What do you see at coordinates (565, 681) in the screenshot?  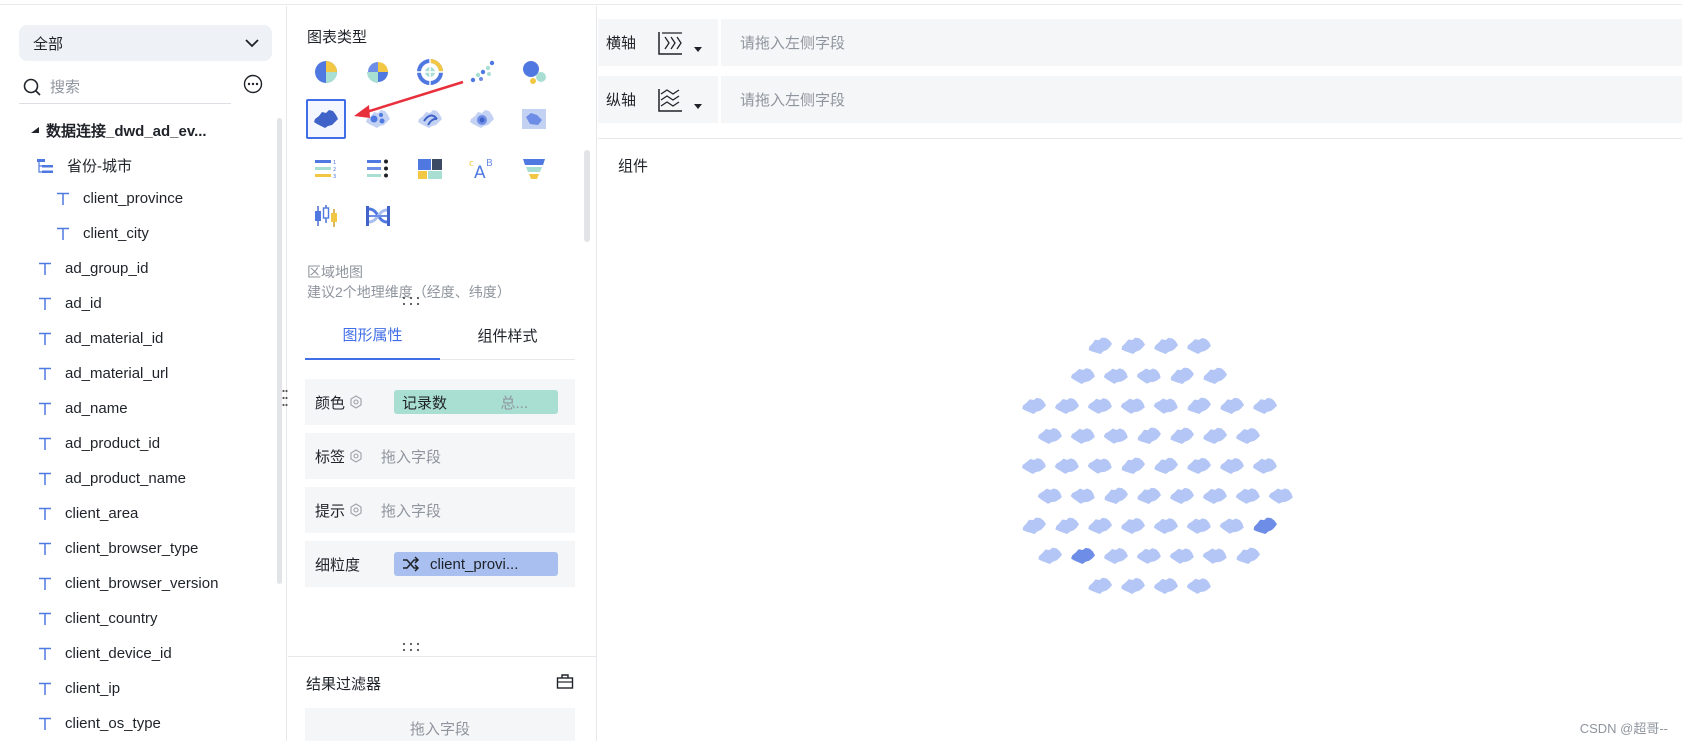 I see `briefcase-icon` at bounding box center [565, 681].